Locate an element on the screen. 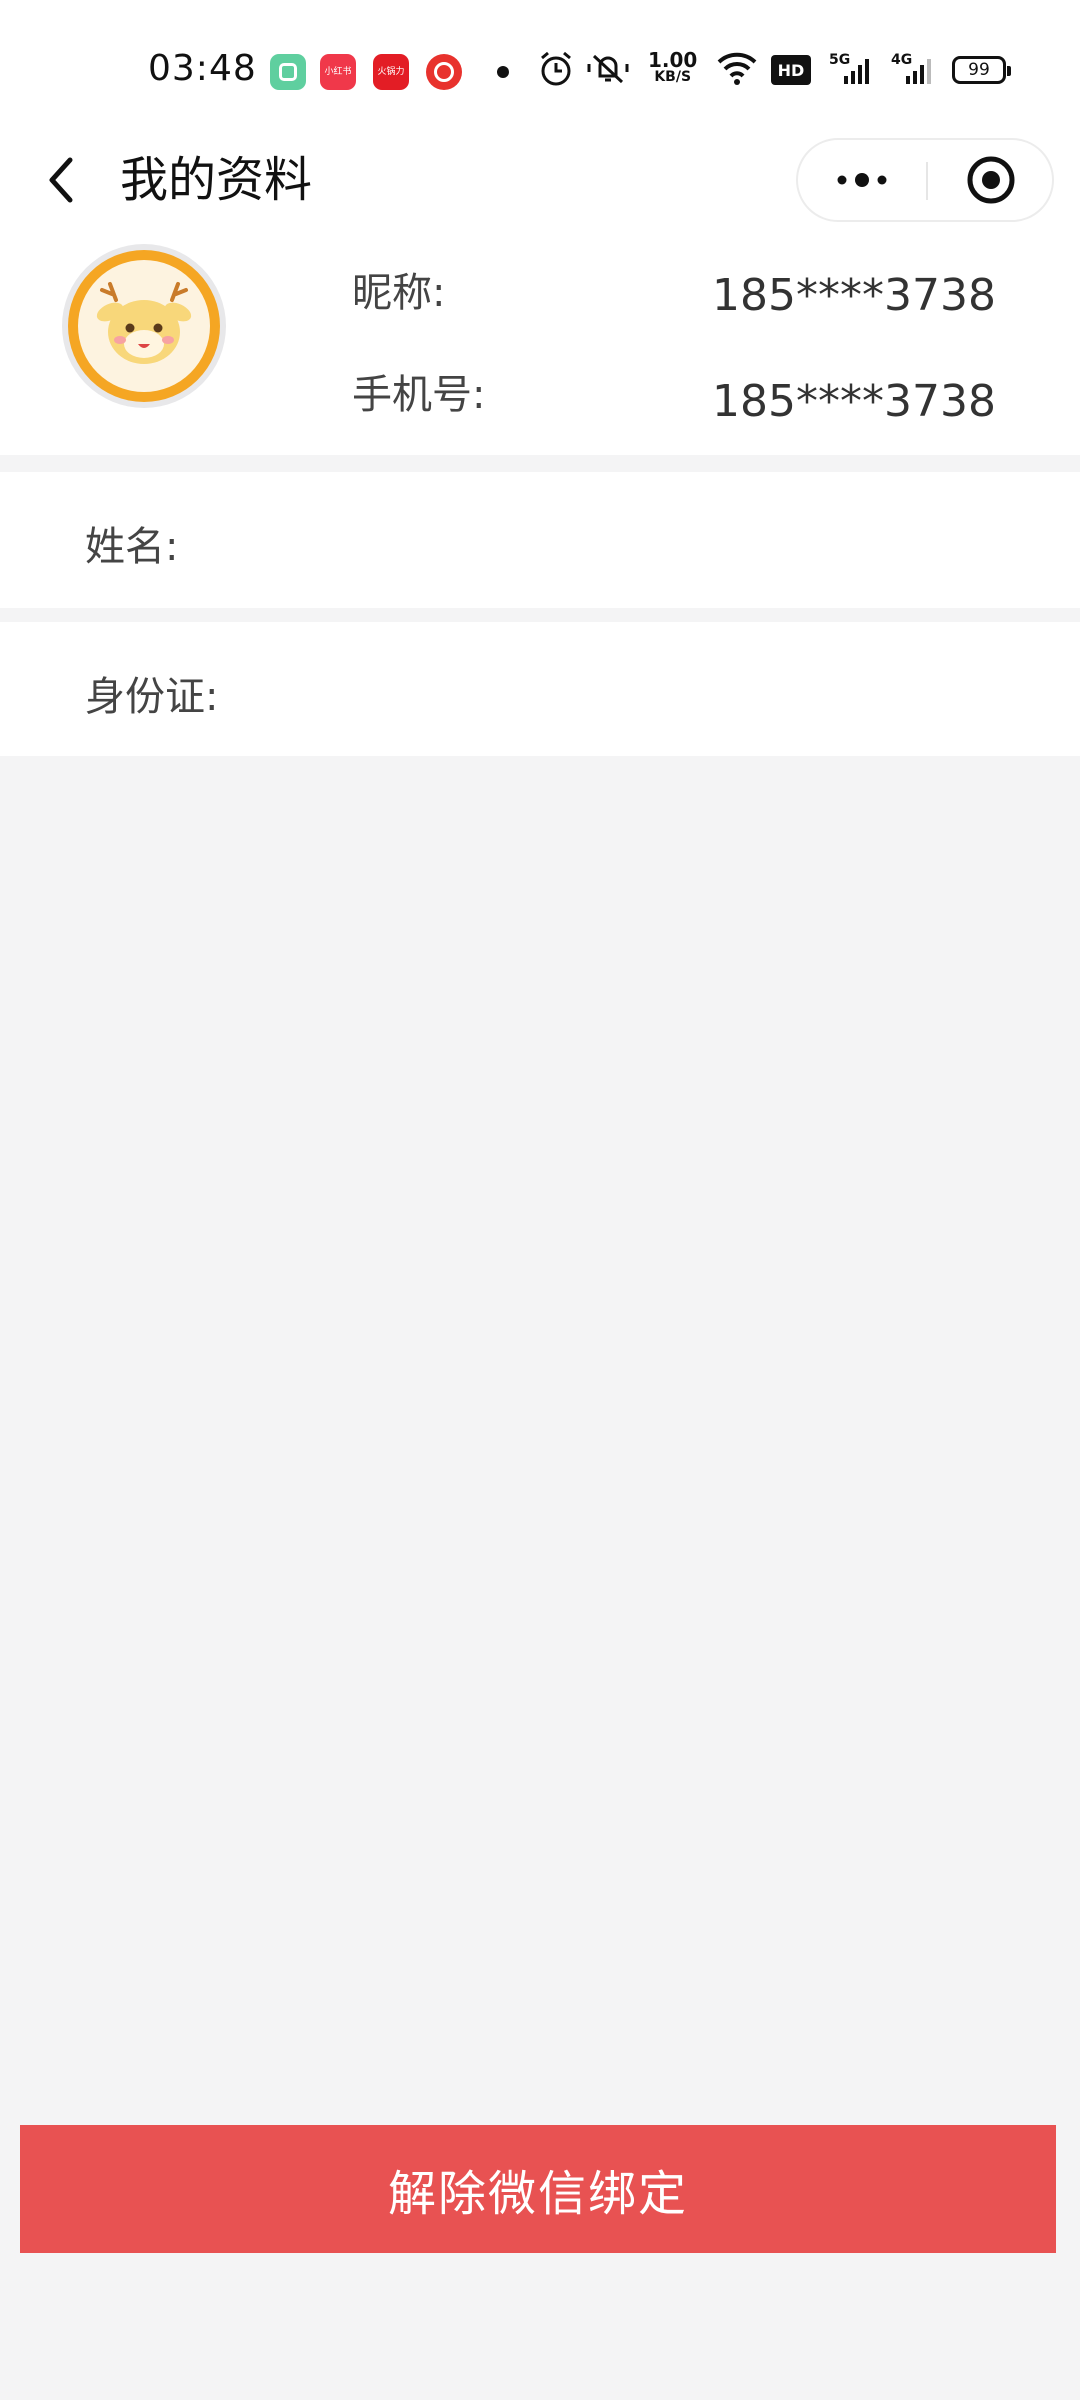 The height and width of the screenshot is (2400, 1080). xiaohongshu-icon: 小红书 is located at coordinates (338, 72).